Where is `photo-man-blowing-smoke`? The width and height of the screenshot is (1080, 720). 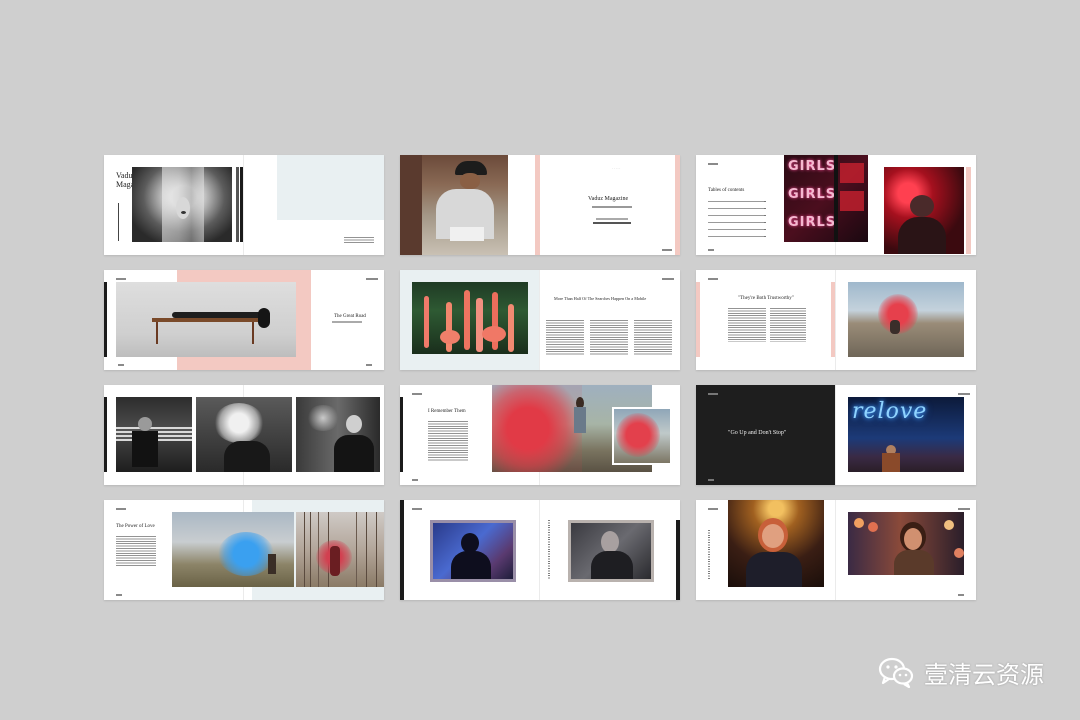 photo-man-blowing-smoke is located at coordinates (244, 434).